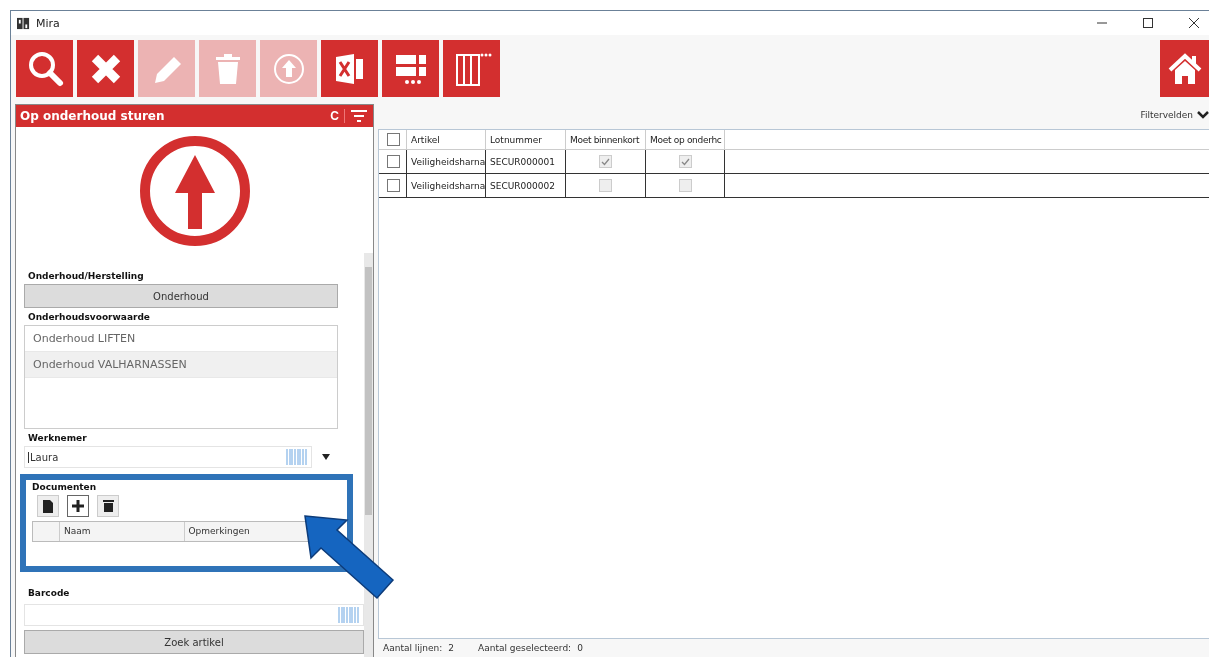 This screenshot has height=657, width=1209. I want to click on condition-item: Onderhoud VALHARNASSEN, so click(181, 365).